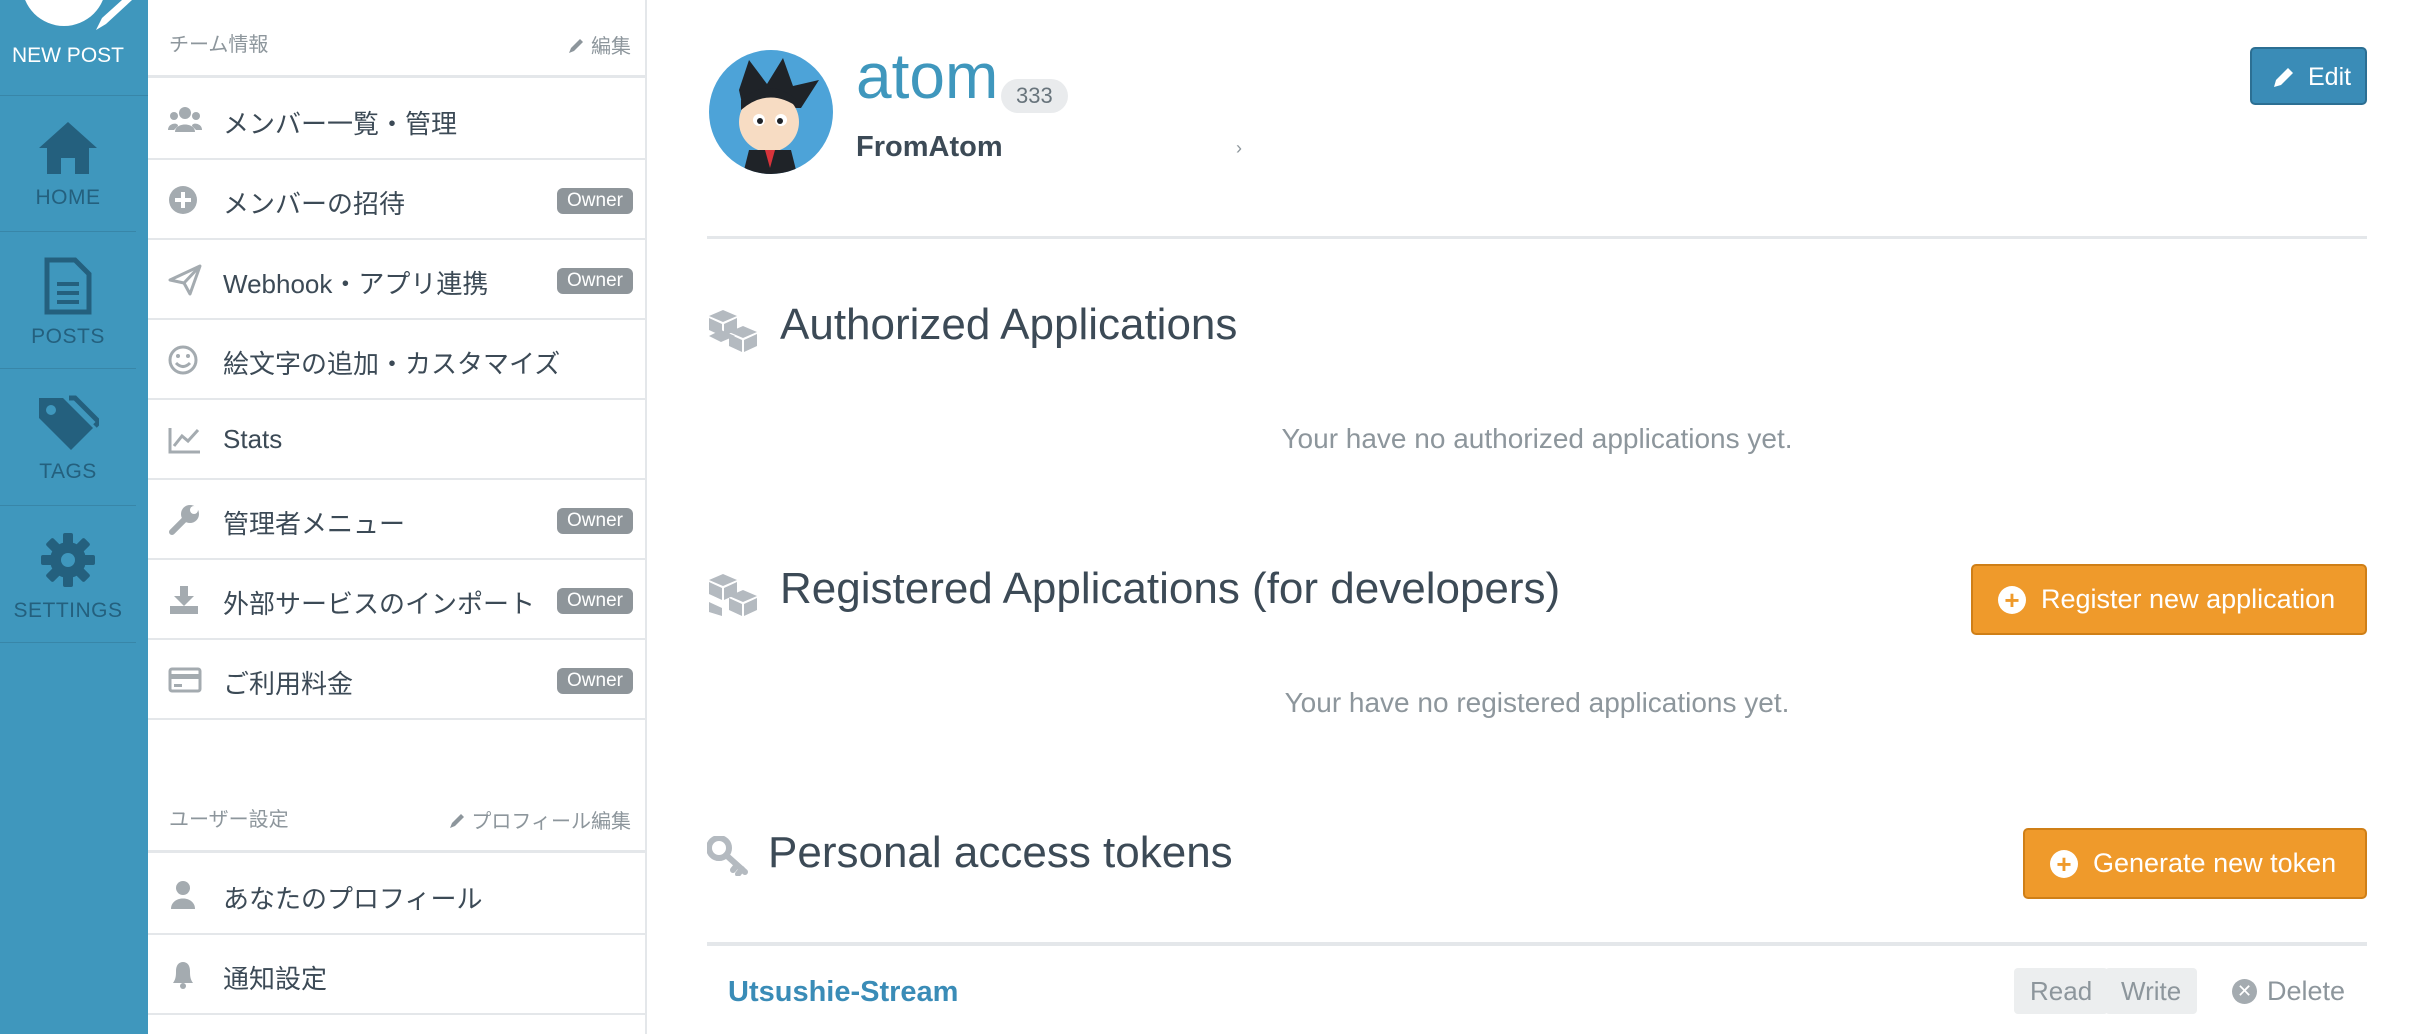 The image size is (2418, 1034). I want to click on profile-edit-label: プロフィール編集, so click(551, 822).